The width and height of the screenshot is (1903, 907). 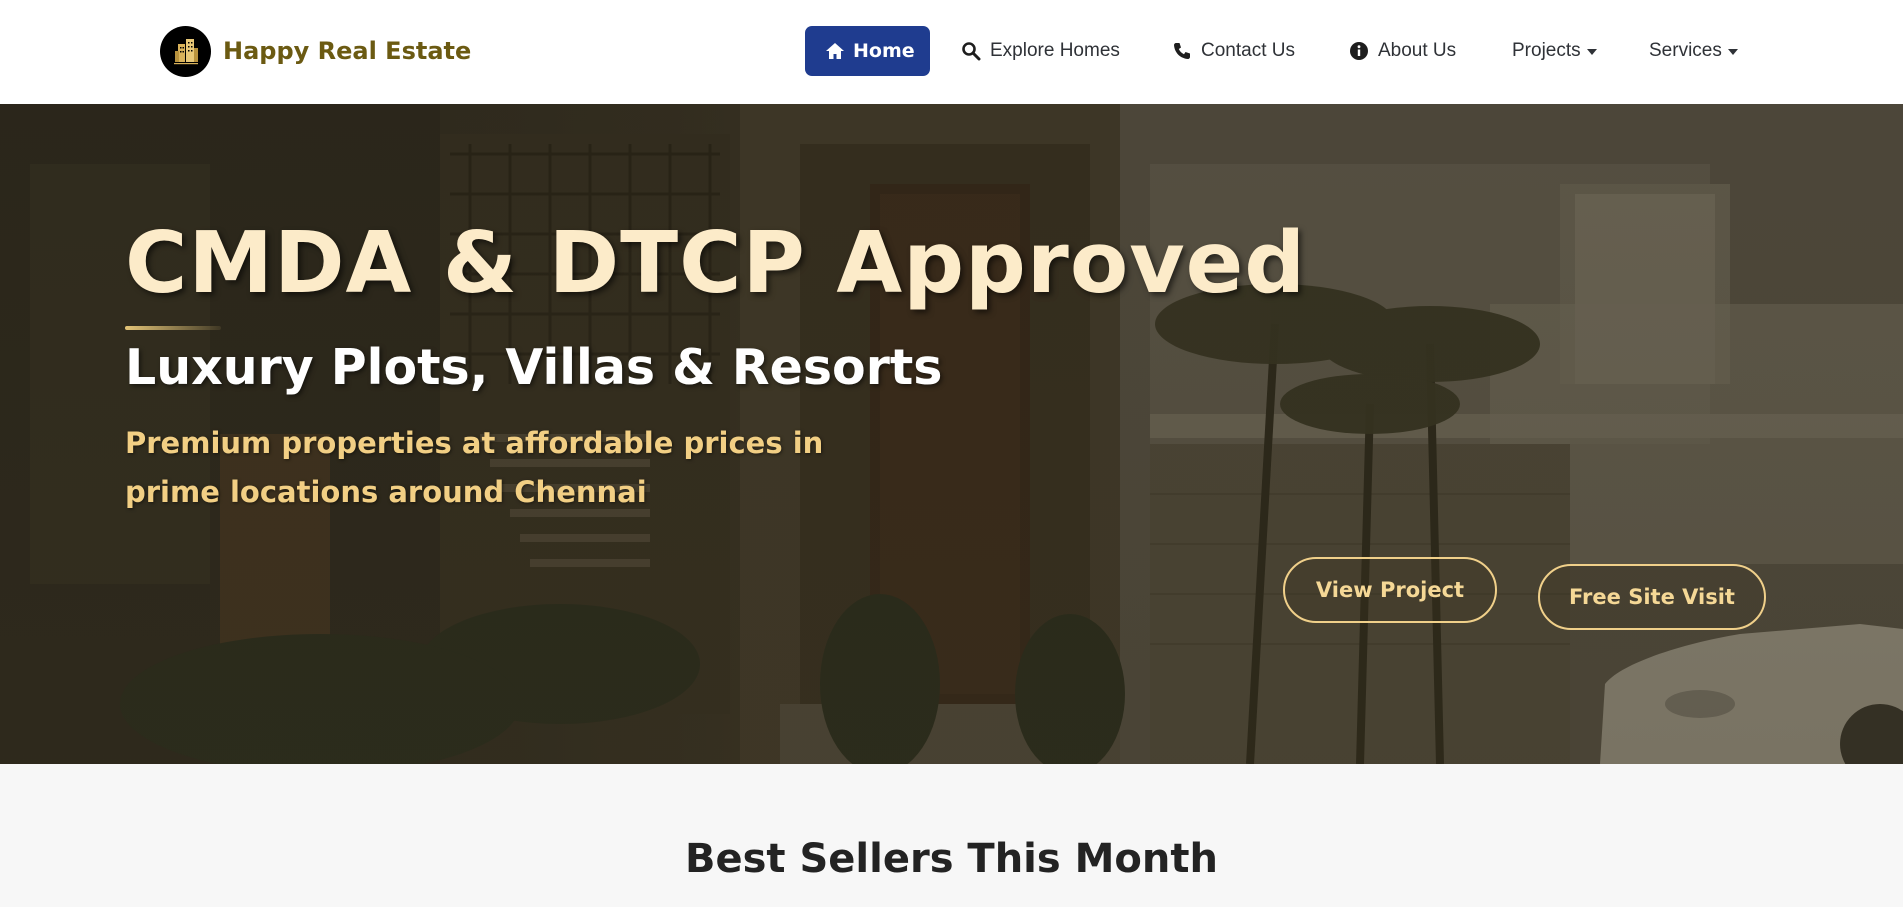 What do you see at coordinates (1359, 51) in the screenshot?
I see `info-icon` at bounding box center [1359, 51].